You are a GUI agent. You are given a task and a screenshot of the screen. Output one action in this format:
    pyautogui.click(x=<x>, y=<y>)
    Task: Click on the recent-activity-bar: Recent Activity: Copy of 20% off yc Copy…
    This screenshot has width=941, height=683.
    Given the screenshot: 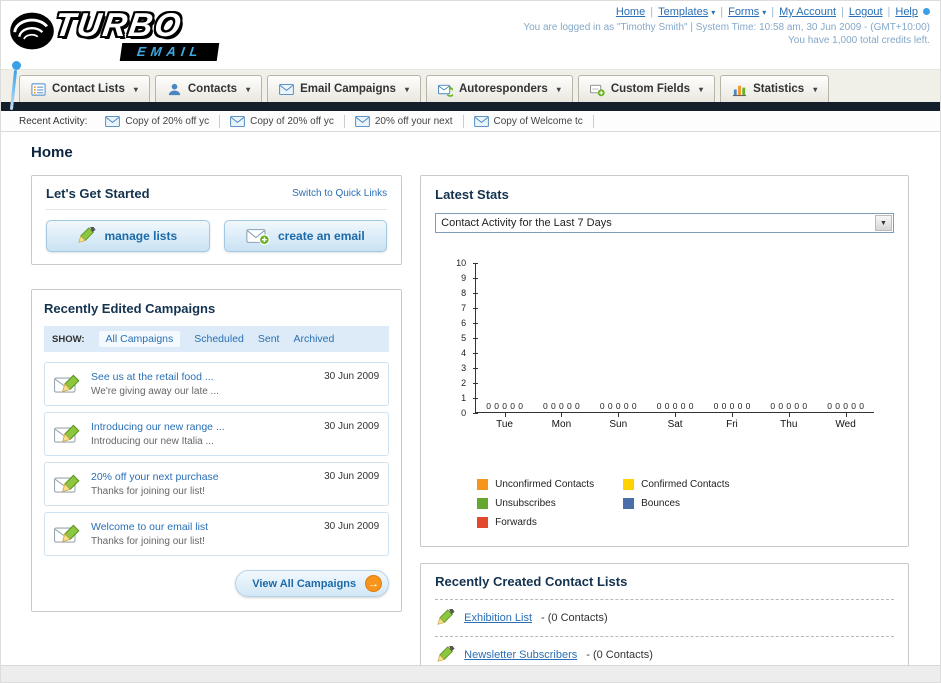 What is the action you would take?
    pyautogui.click(x=470, y=121)
    